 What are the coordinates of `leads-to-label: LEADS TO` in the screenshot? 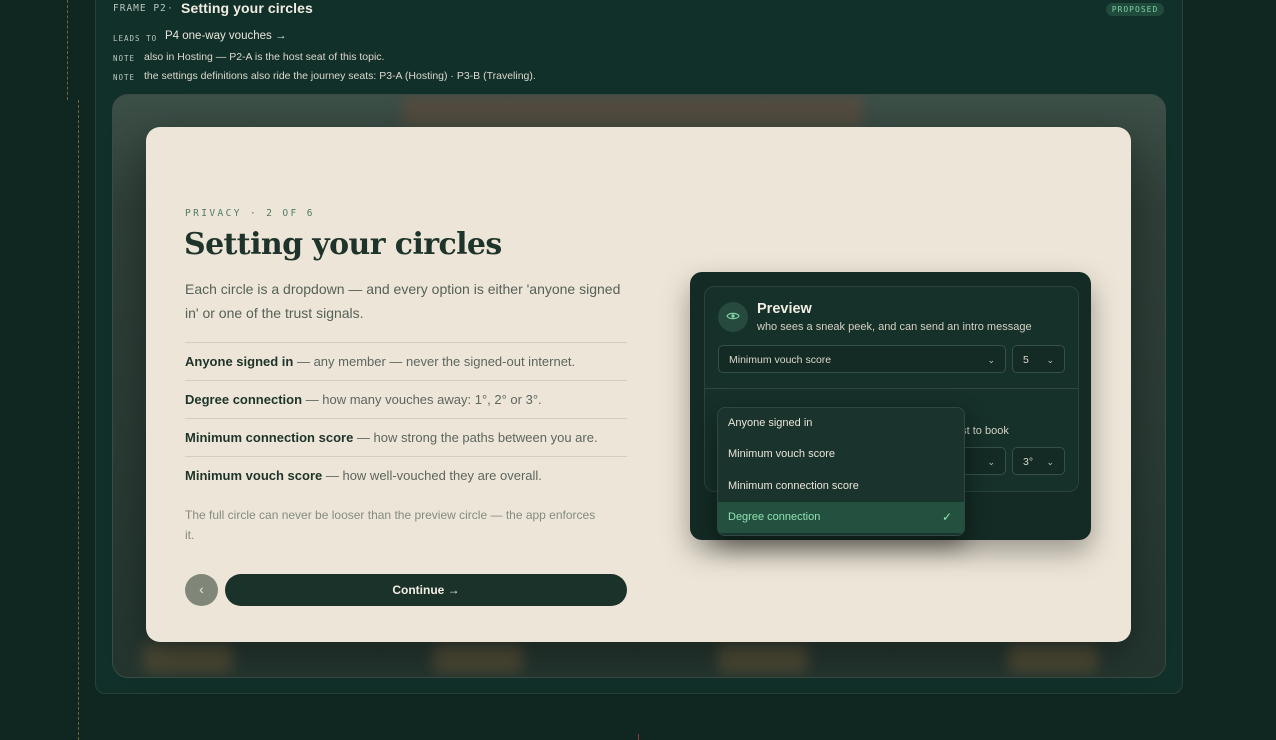 It's located at (135, 38).